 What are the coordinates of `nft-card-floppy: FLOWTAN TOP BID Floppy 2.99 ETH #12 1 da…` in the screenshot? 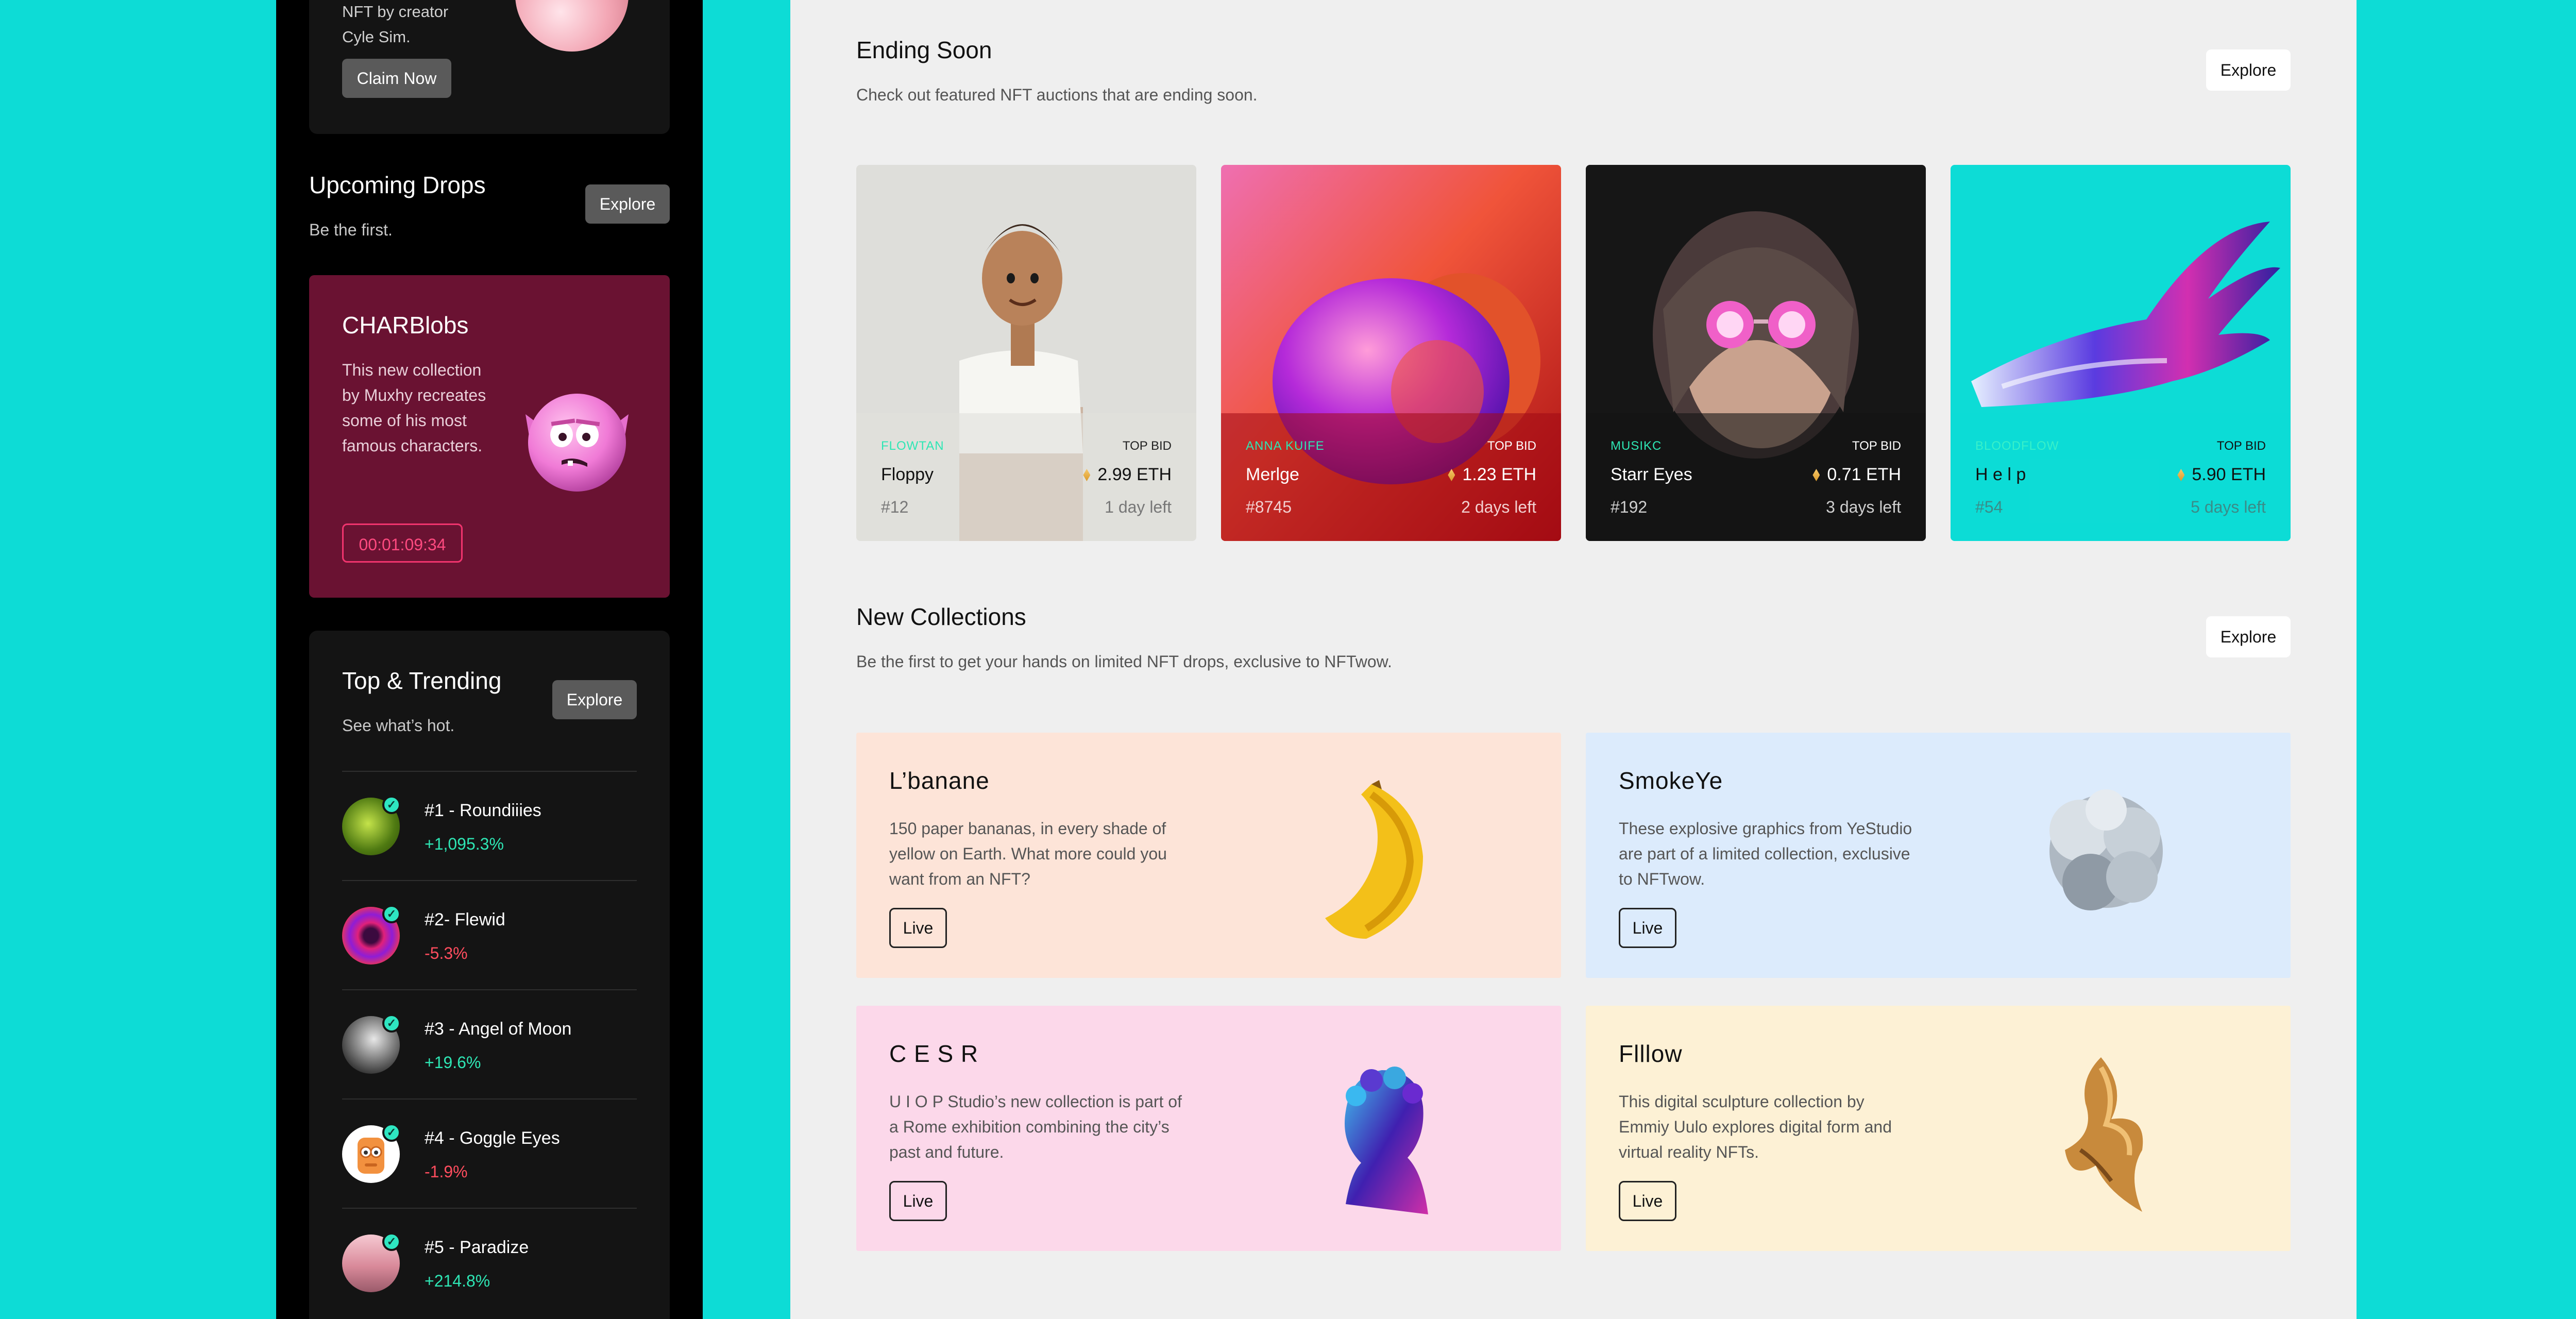 It's located at (1026, 353).